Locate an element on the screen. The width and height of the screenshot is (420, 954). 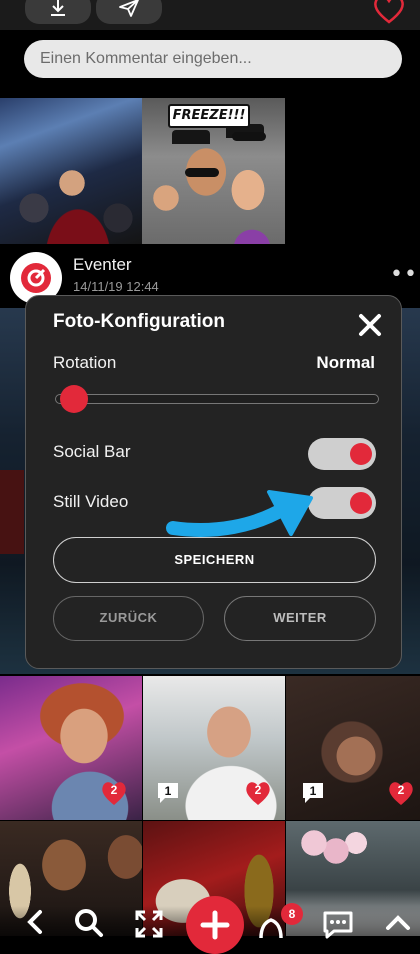
next-button: WEITER is located at coordinates (300, 618).